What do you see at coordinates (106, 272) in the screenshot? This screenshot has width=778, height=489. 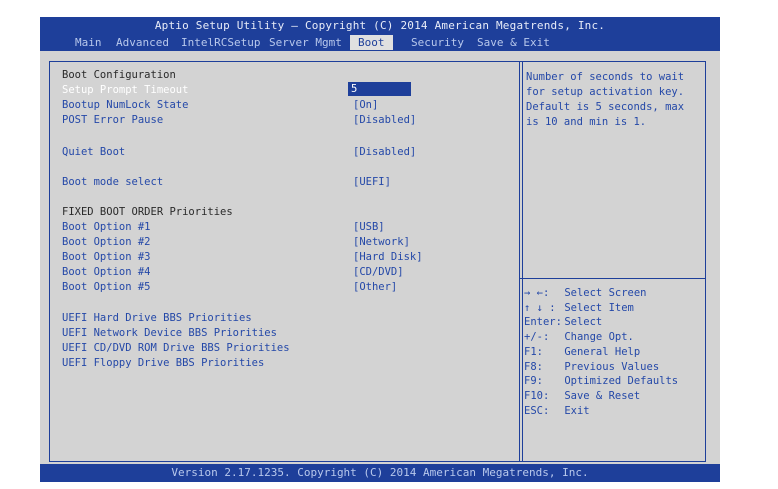 I see `boot-option-4-label: Boot Option #4` at bounding box center [106, 272].